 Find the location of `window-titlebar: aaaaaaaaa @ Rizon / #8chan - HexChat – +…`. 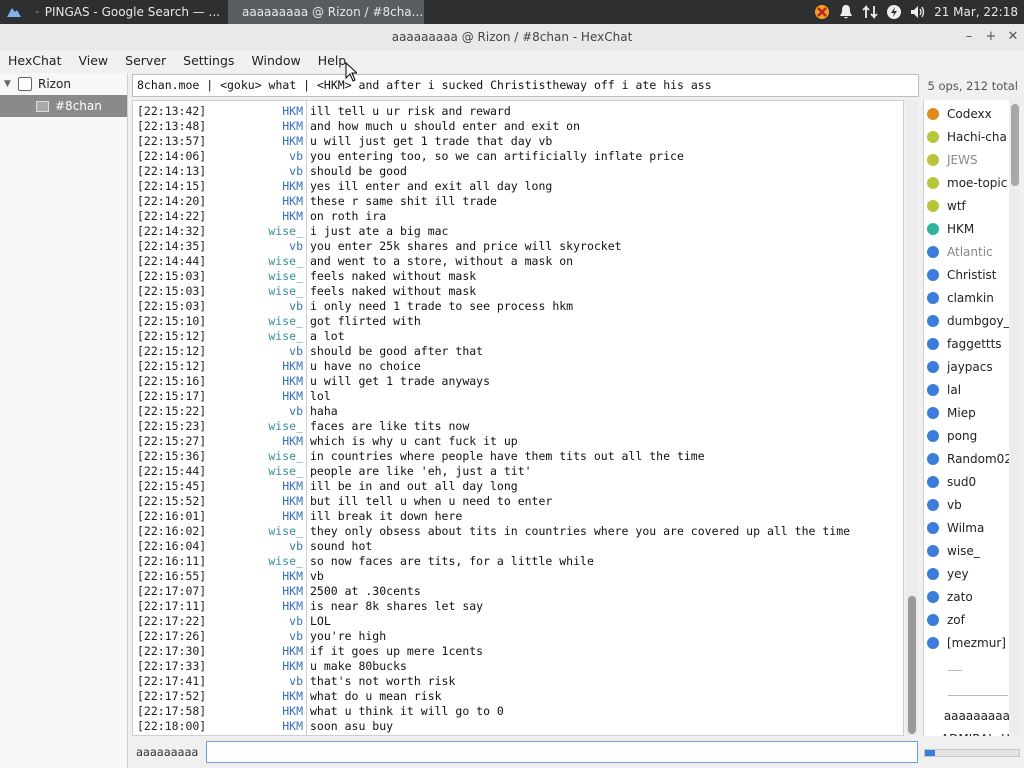

window-titlebar: aaaaaaaaa @ Rizon / #8chan - HexChat – +… is located at coordinates (512, 37).